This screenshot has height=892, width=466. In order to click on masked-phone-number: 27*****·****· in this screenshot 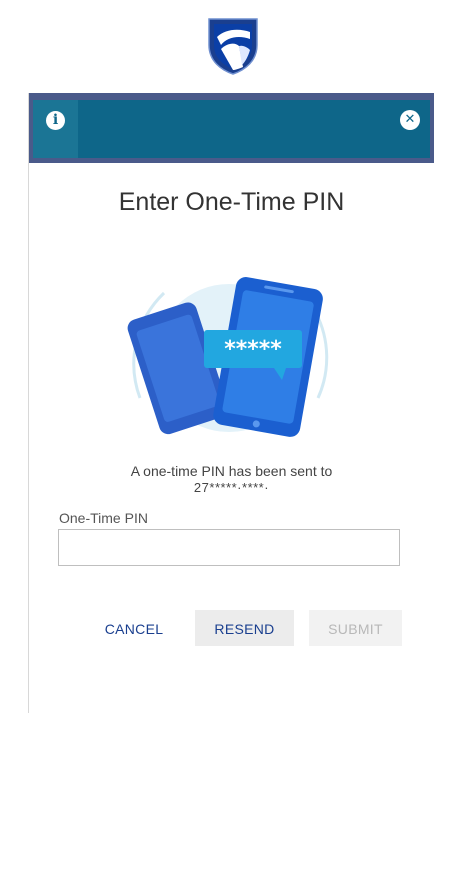, I will do `click(231, 487)`.